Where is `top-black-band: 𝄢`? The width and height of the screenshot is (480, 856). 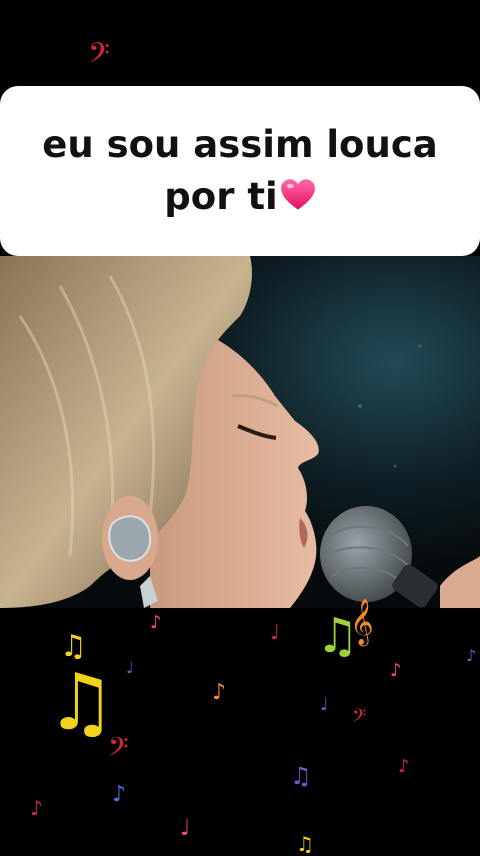 top-black-band: 𝄢 is located at coordinates (240, 44).